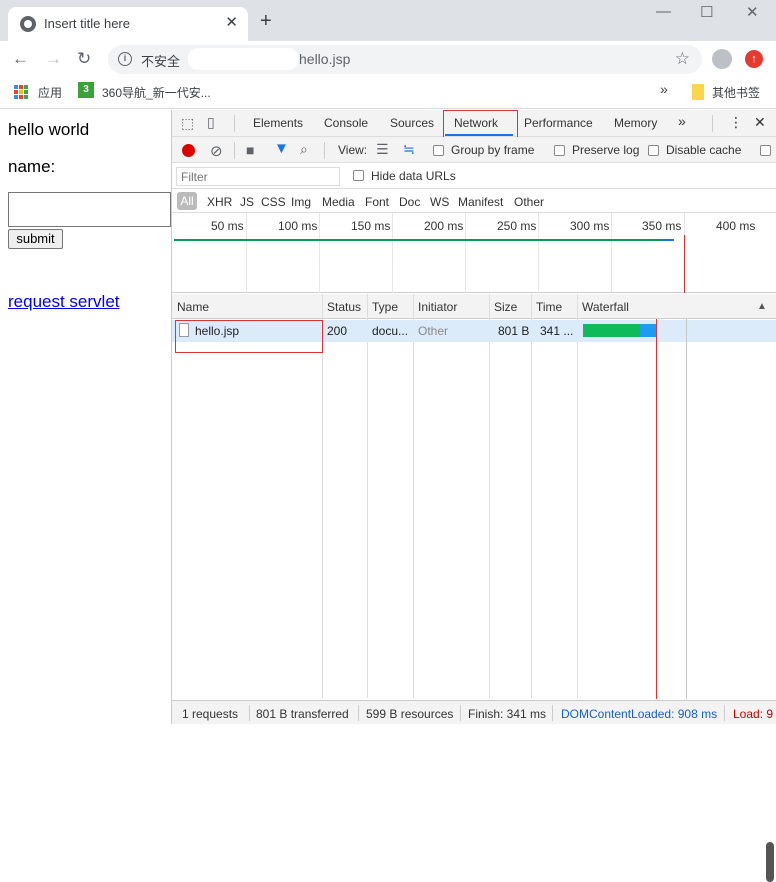 This screenshot has width=776, height=882. Describe the element at coordinates (388, 93) in the screenshot. I see `bookmarks-bar: 应用 3 360导航_新一代安... » 其他书签` at that location.